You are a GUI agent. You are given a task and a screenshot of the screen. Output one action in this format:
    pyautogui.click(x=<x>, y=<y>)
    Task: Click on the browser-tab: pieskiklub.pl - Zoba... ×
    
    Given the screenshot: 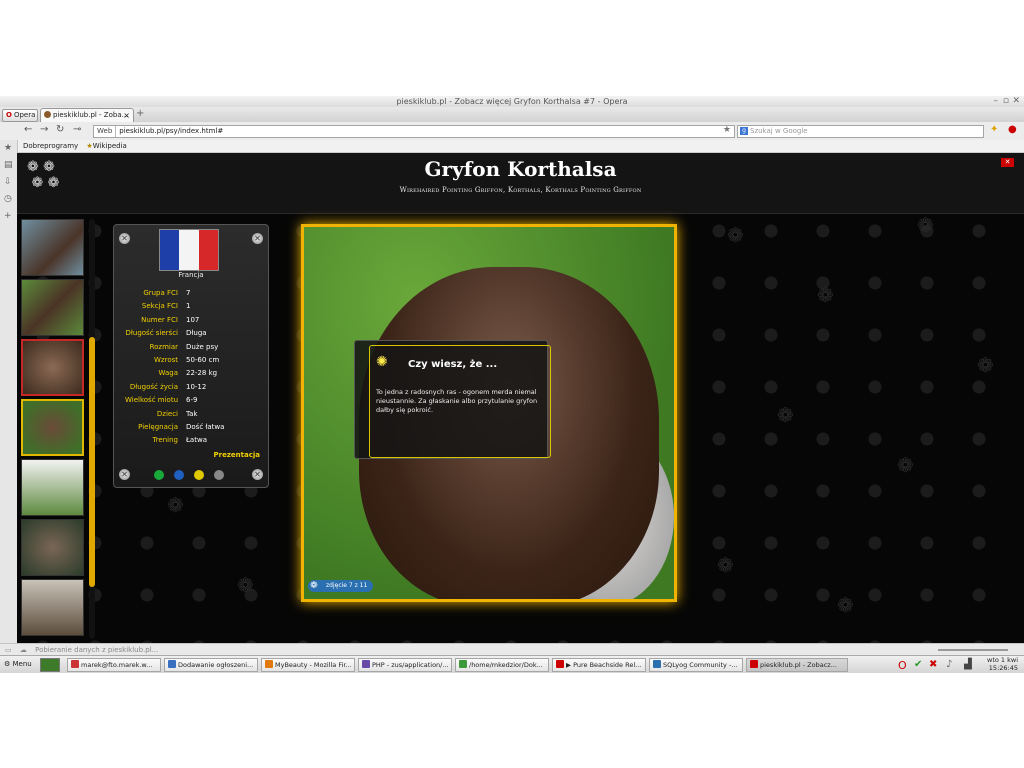 What is the action you would take?
    pyautogui.click(x=87, y=115)
    